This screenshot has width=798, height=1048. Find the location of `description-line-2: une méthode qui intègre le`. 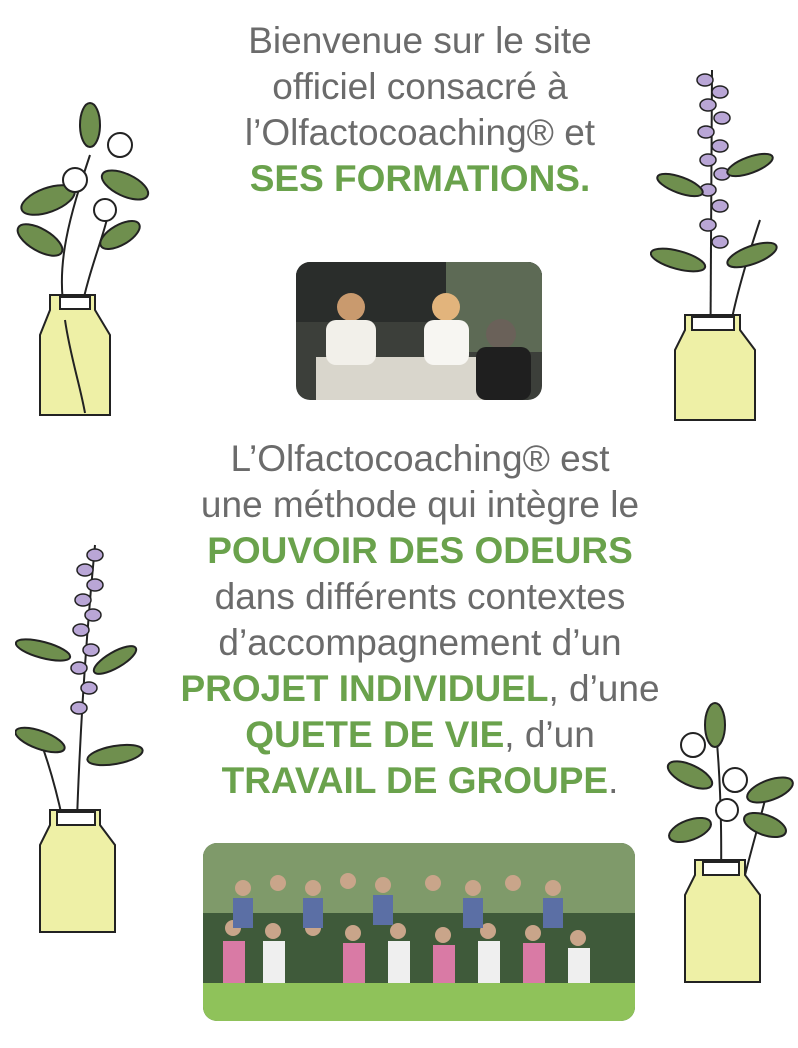

description-line-2: une méthode qui intègre le is located at coordinates (420, 504).